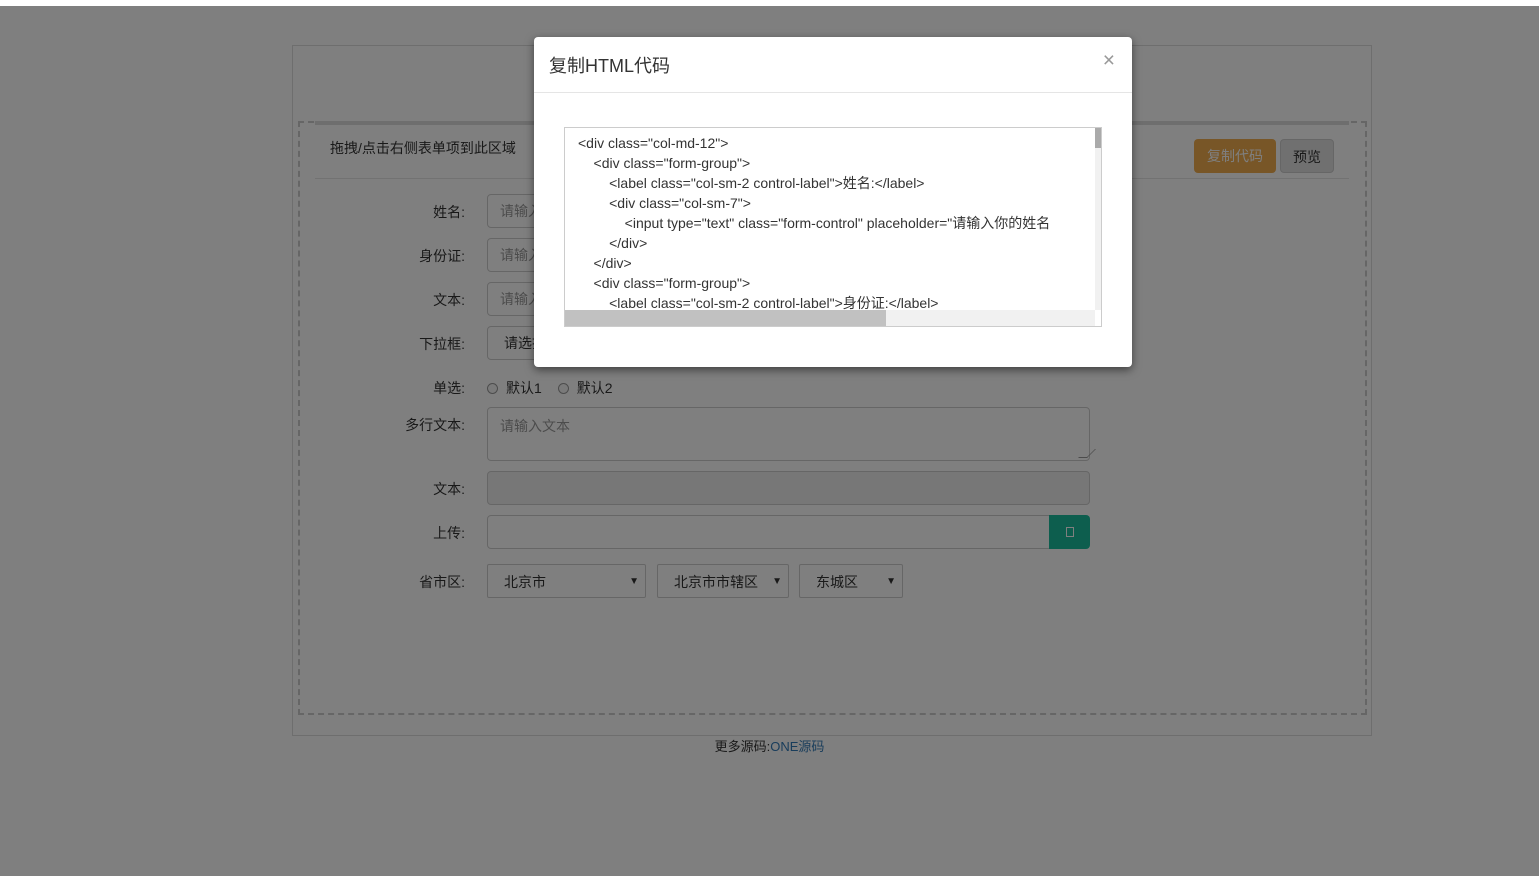  What do you see at coordinates (1098, 138) in the screenshot?
I see `vertical-scroll-thumb` at bounding box center [1098, 138].